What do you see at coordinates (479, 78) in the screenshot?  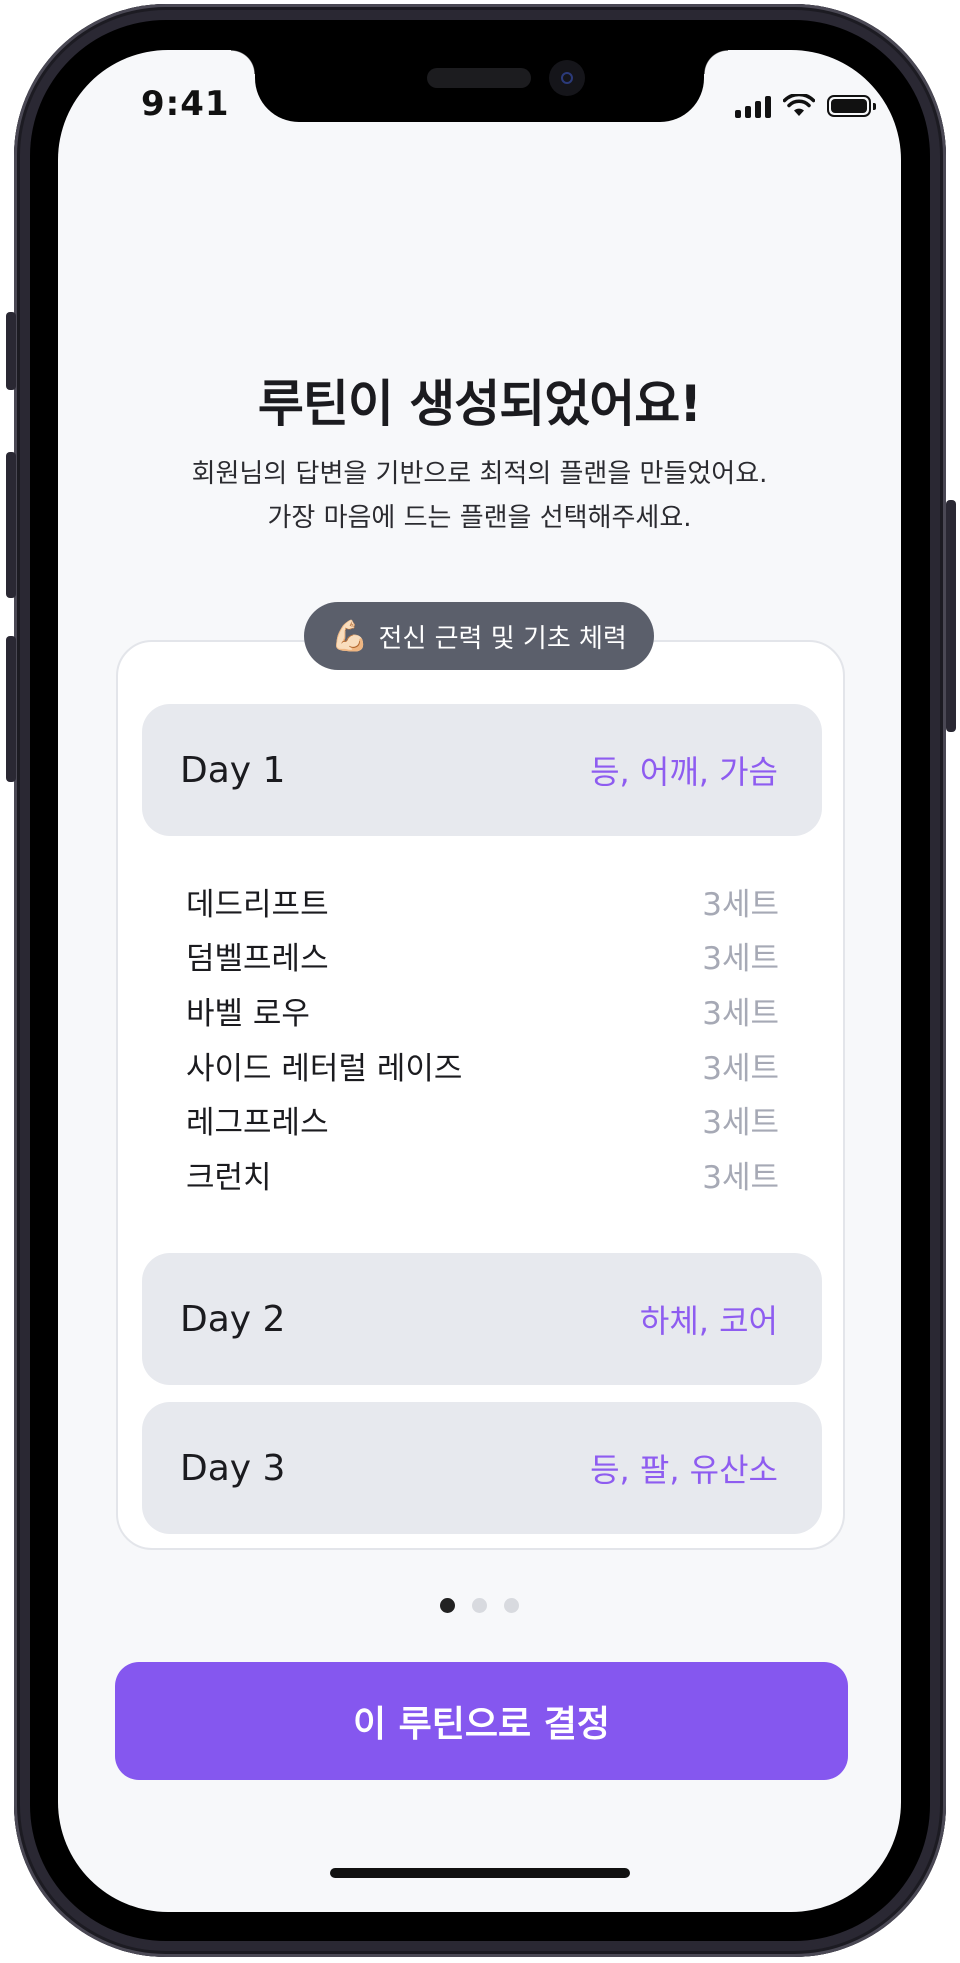 I see `speaker-grille` at bounding box center [479, 78].